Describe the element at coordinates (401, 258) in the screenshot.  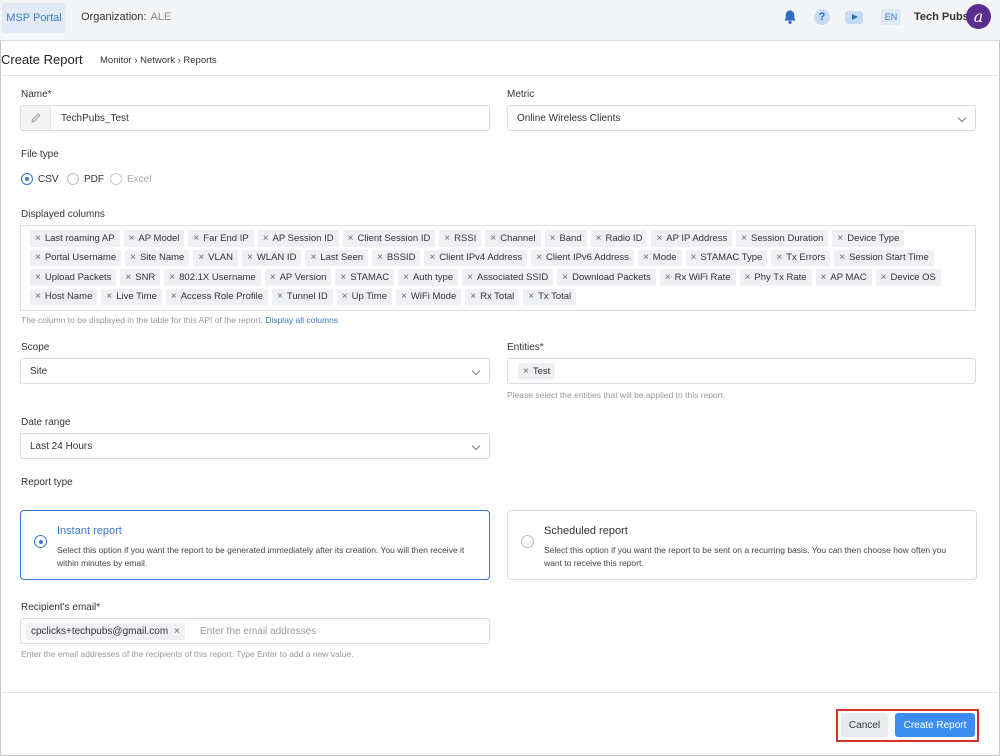
I see `column-tag-label: BSSID` at that location.